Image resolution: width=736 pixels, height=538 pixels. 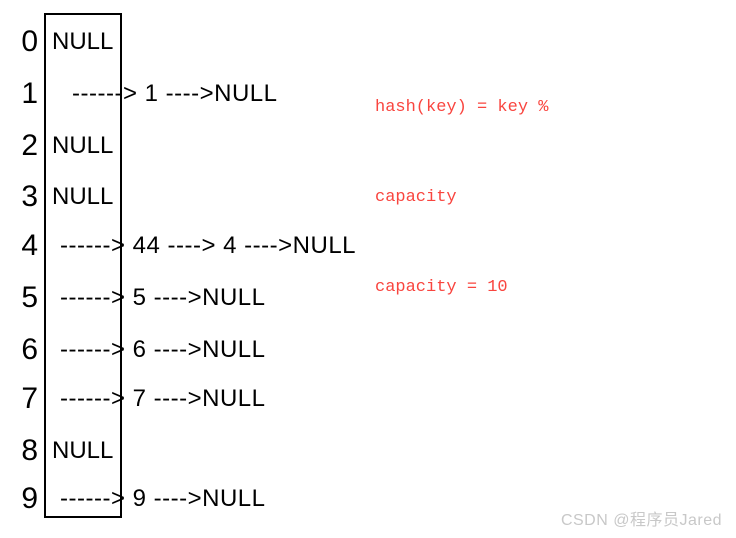 I want to click on bucket-index-6: 6, so click(x=29, y=349).